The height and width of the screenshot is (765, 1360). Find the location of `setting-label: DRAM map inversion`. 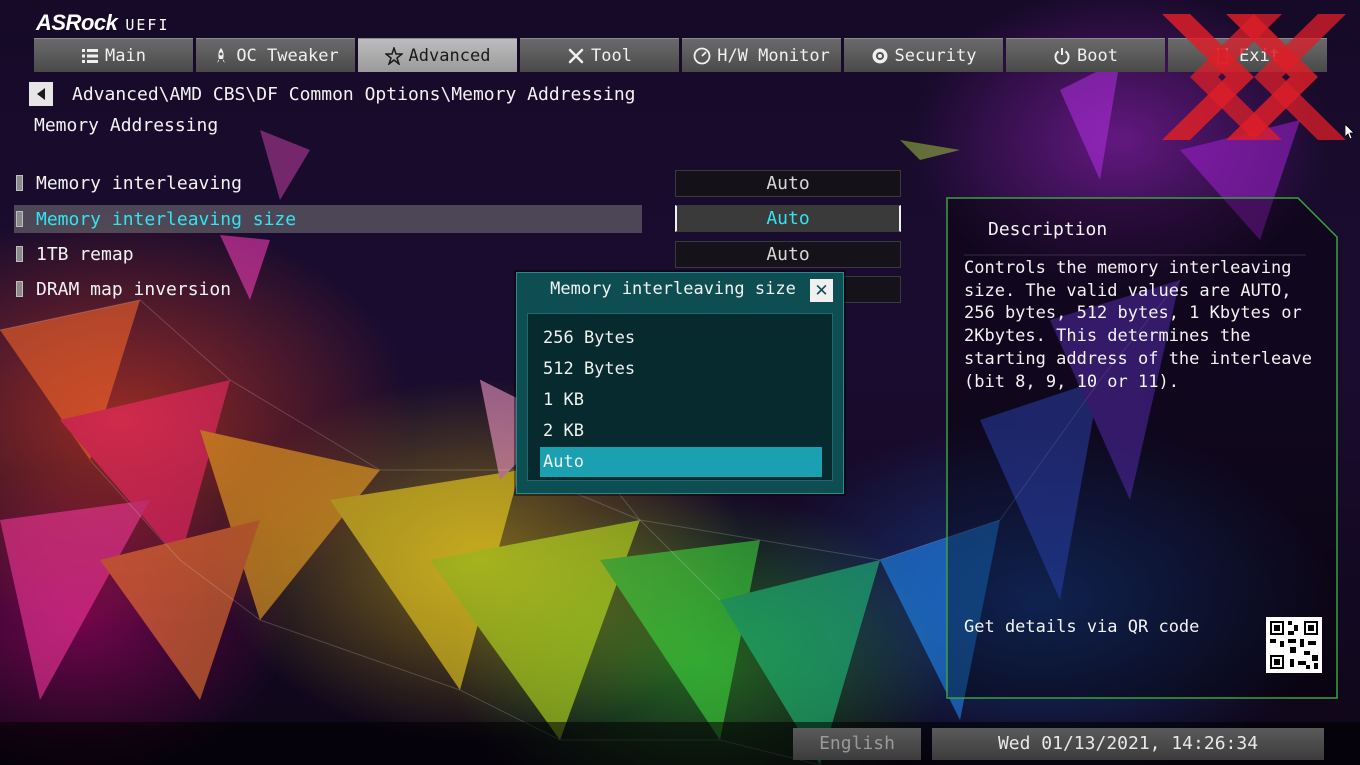

setting-label: DRAM map inversion is located at coordinates (134, 289).